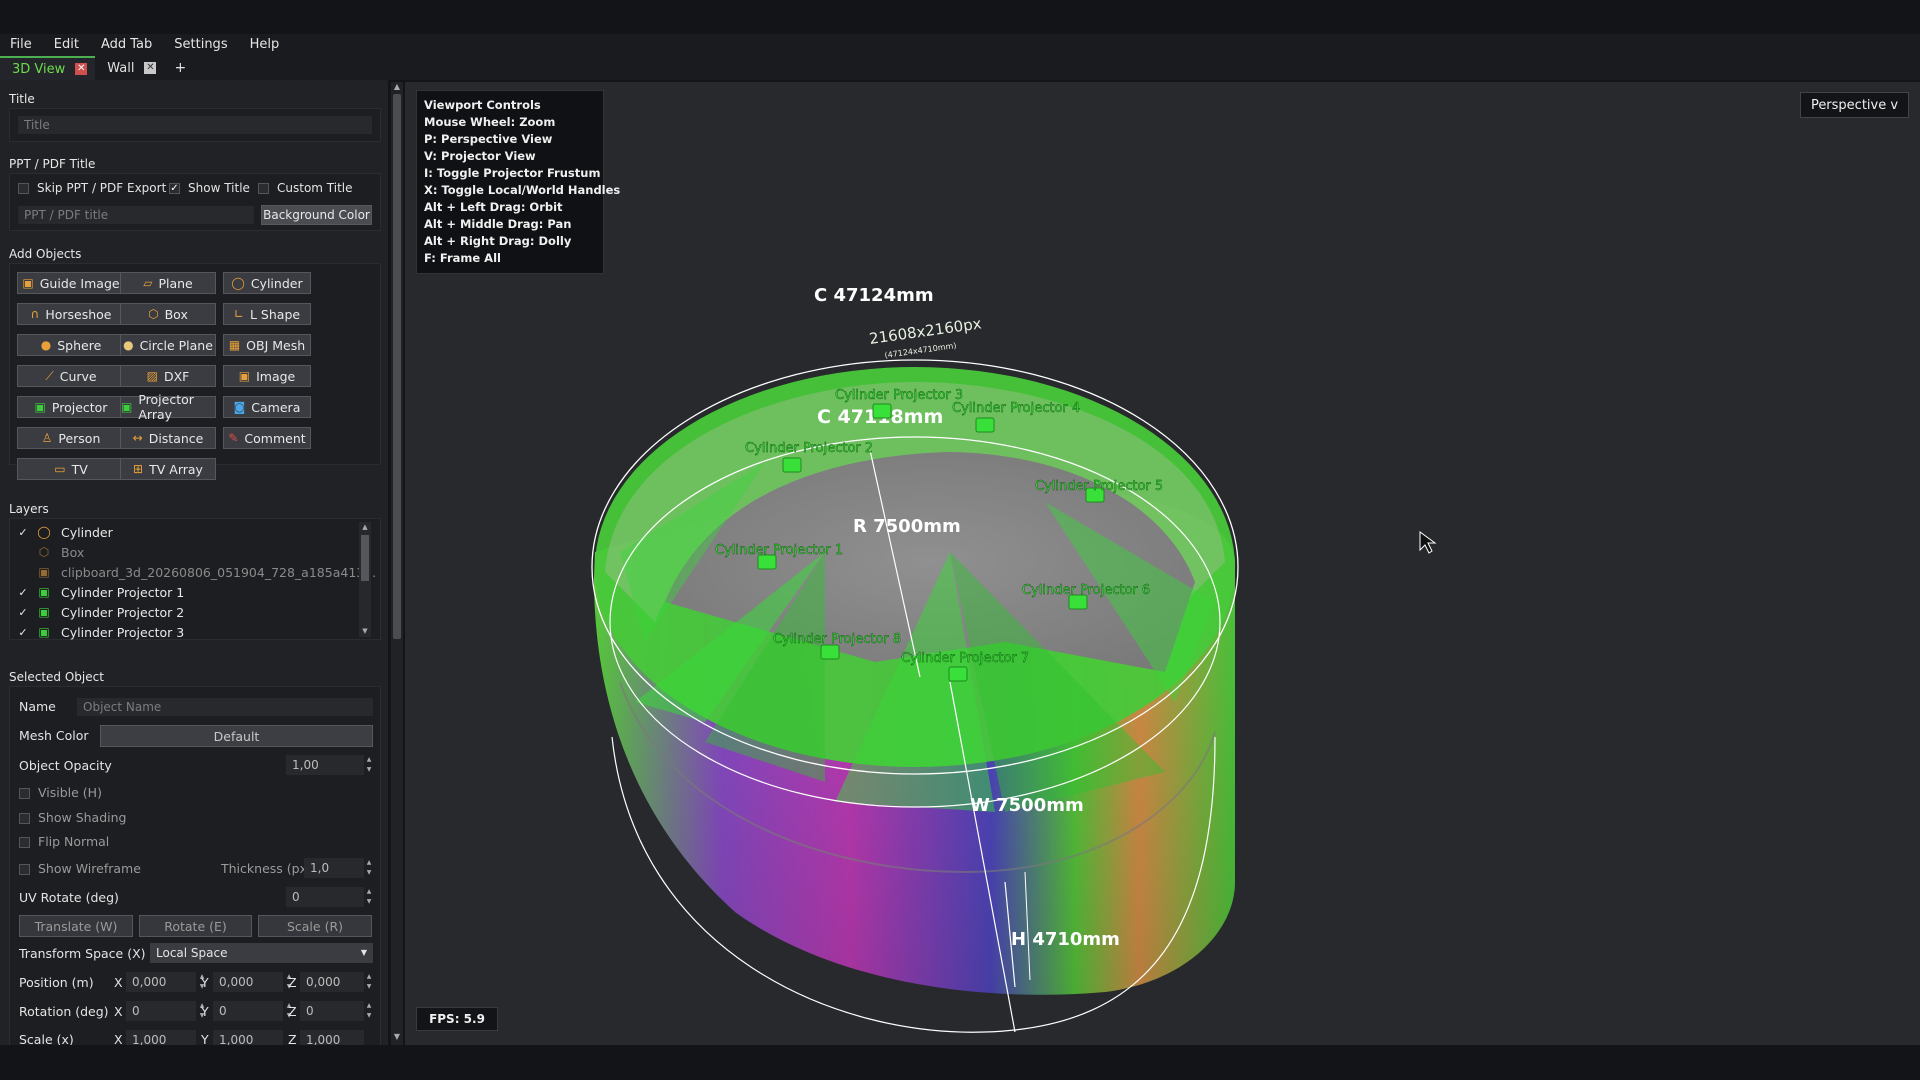  What do you see at coordinates (265, 44) in the screenshot?
I see `menu-help: Help` at bounding box center [265, 44].